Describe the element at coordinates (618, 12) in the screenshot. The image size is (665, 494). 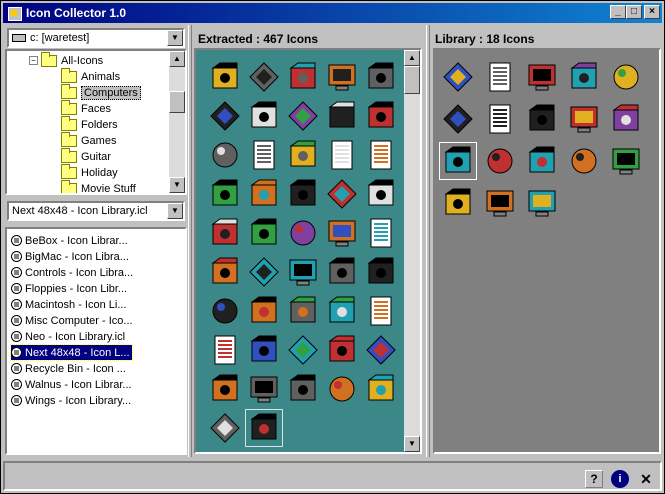
I see `minimize-button: _` at that location.